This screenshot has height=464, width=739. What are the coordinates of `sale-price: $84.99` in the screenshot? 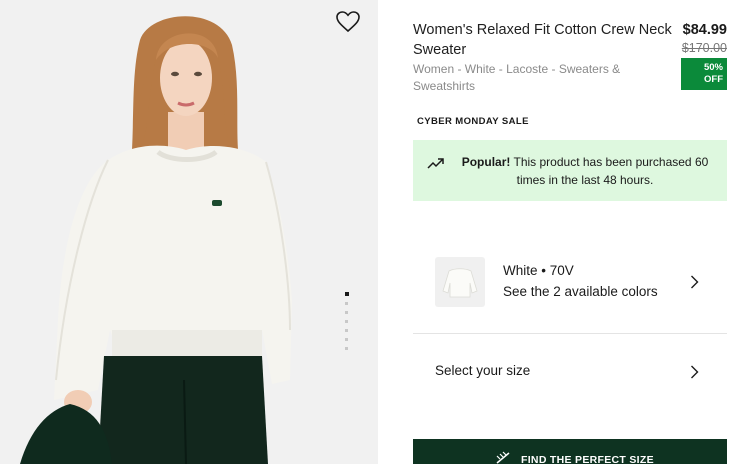 It's located at (704, 30).